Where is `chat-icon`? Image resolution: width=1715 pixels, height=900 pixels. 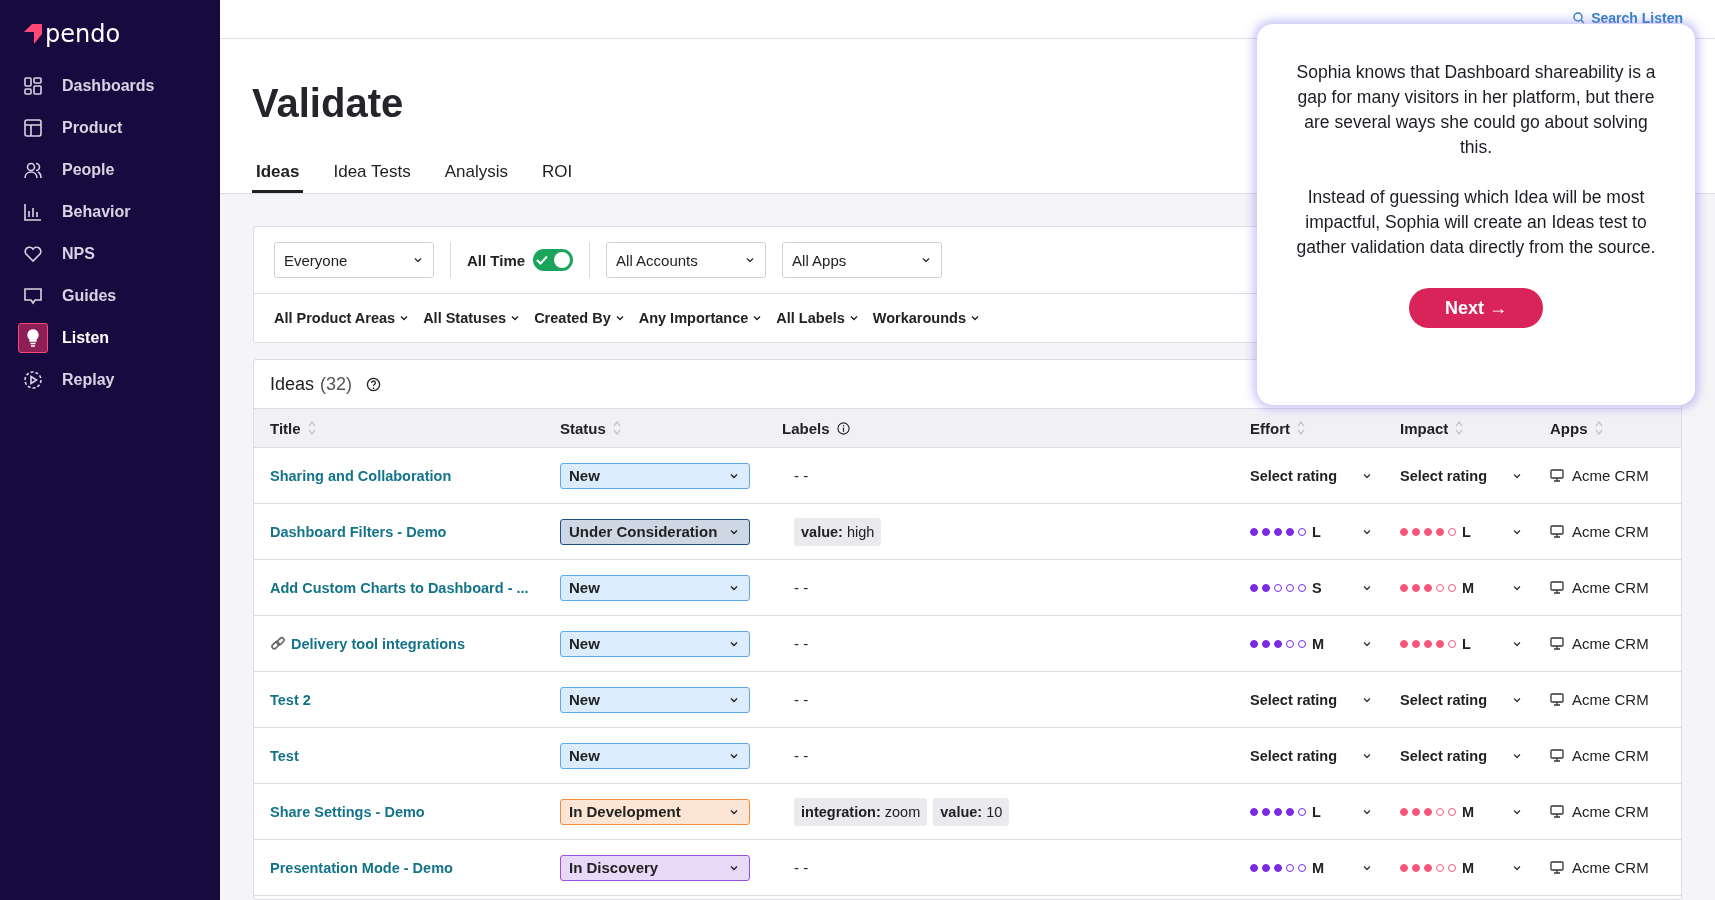 chat-icon is located at coordinates (33, 296).